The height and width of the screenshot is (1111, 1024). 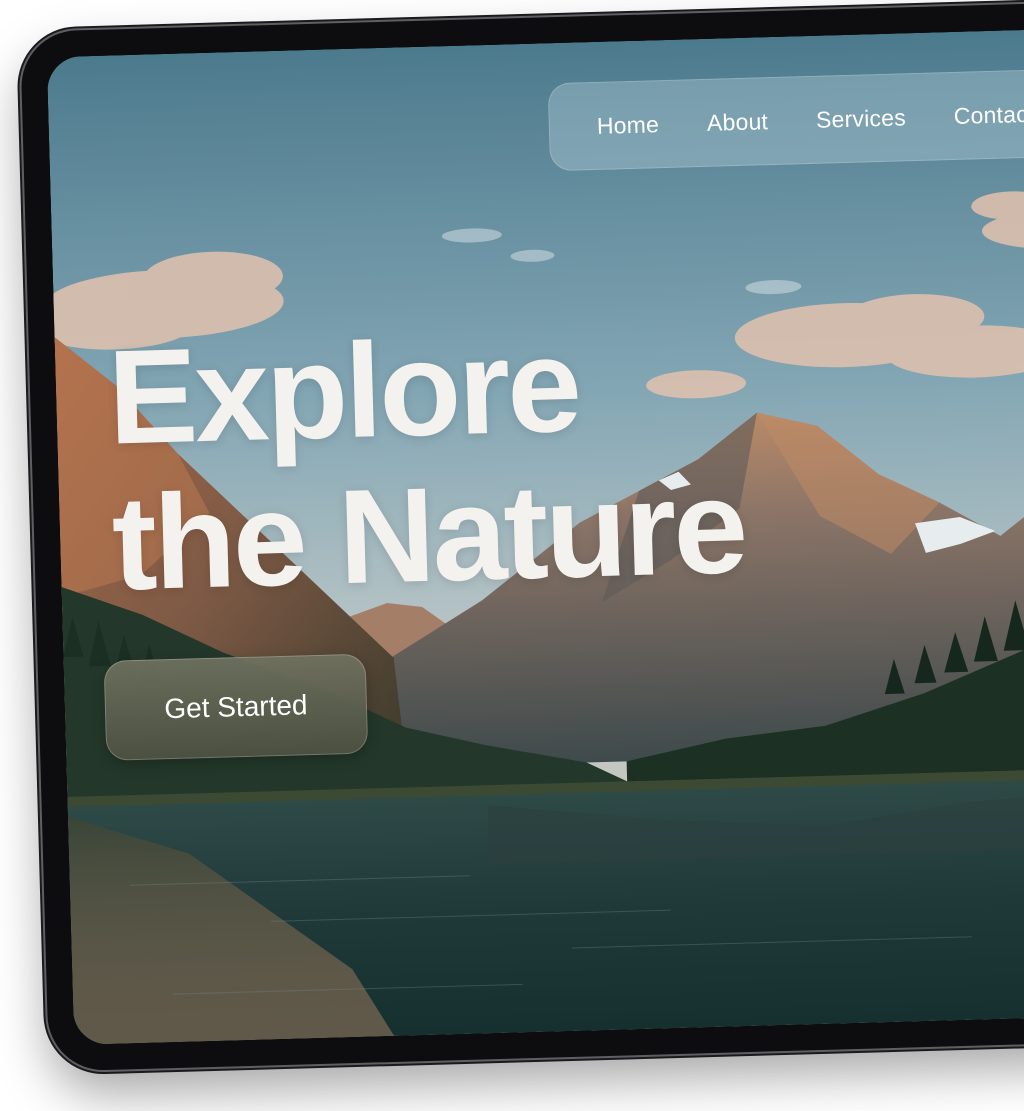 I want to click on hero-headline-line-2: the Nature, so click(x=428, y=535).